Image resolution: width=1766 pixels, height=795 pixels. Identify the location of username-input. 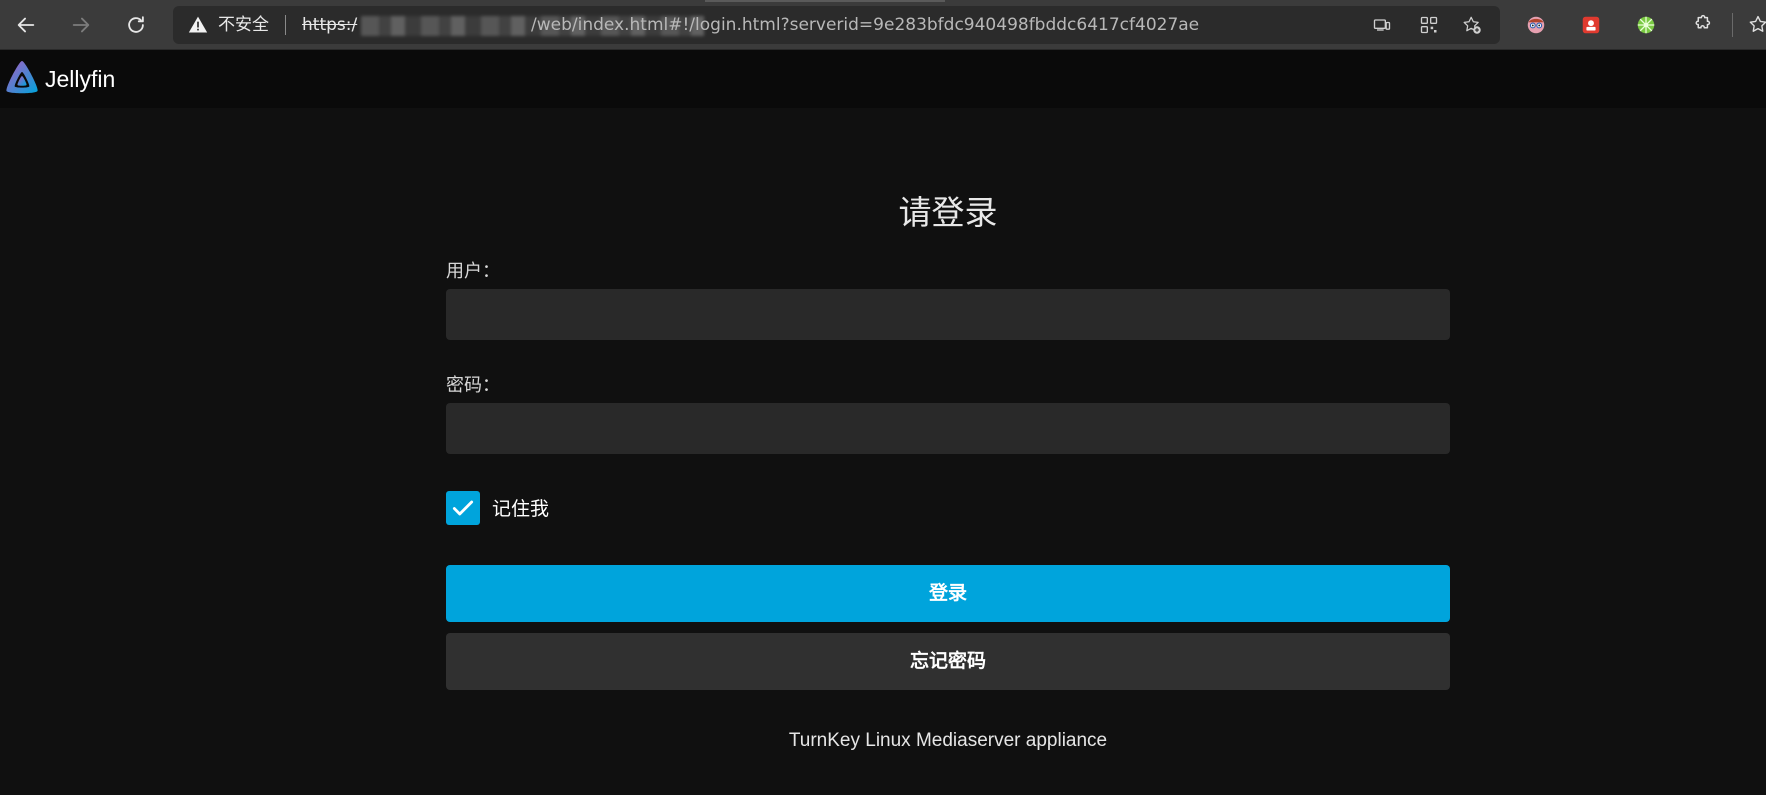
(948, 314).